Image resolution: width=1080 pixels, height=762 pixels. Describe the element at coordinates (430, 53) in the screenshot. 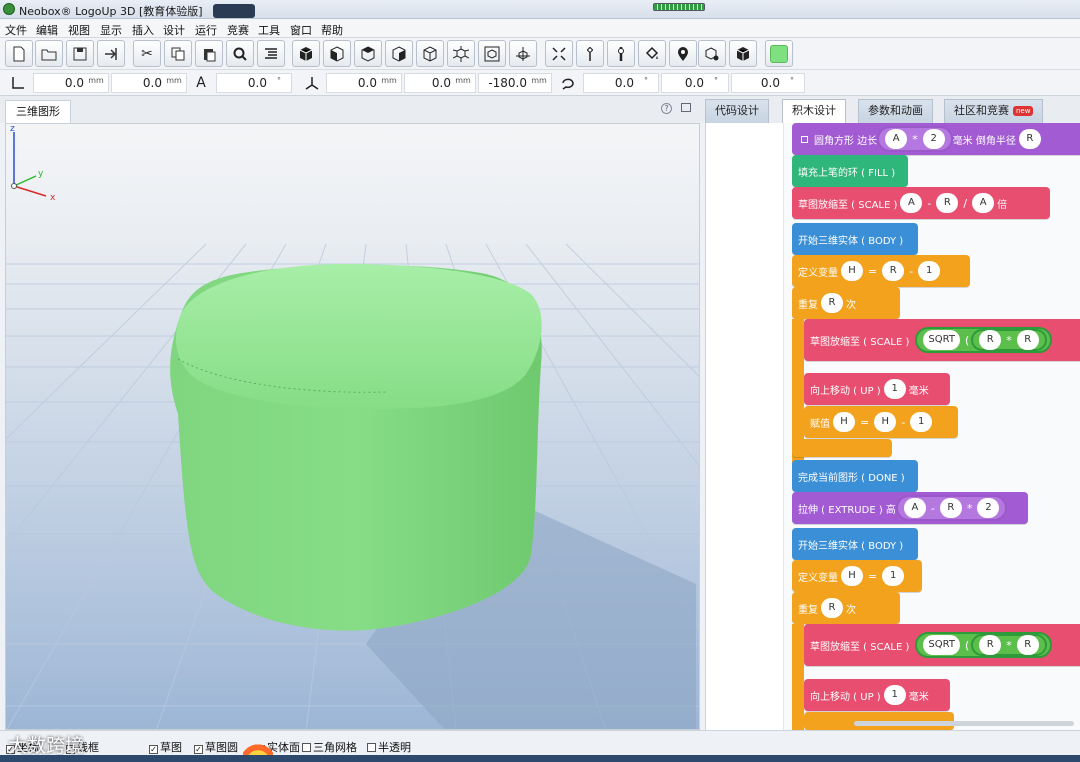

I see `view-iso-icon` at that location.